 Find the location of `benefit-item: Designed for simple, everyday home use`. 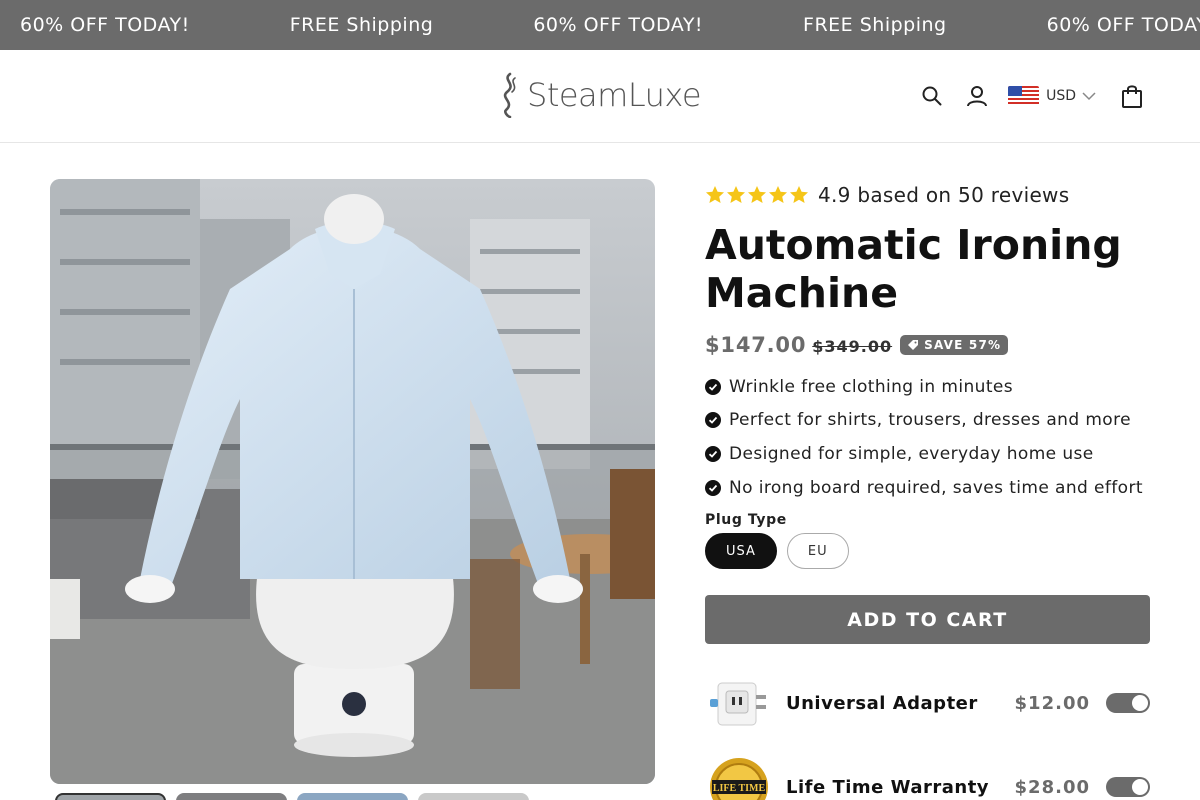

benefit-item: Designed for simple, everyday home use is located at coordinates (930, 454).